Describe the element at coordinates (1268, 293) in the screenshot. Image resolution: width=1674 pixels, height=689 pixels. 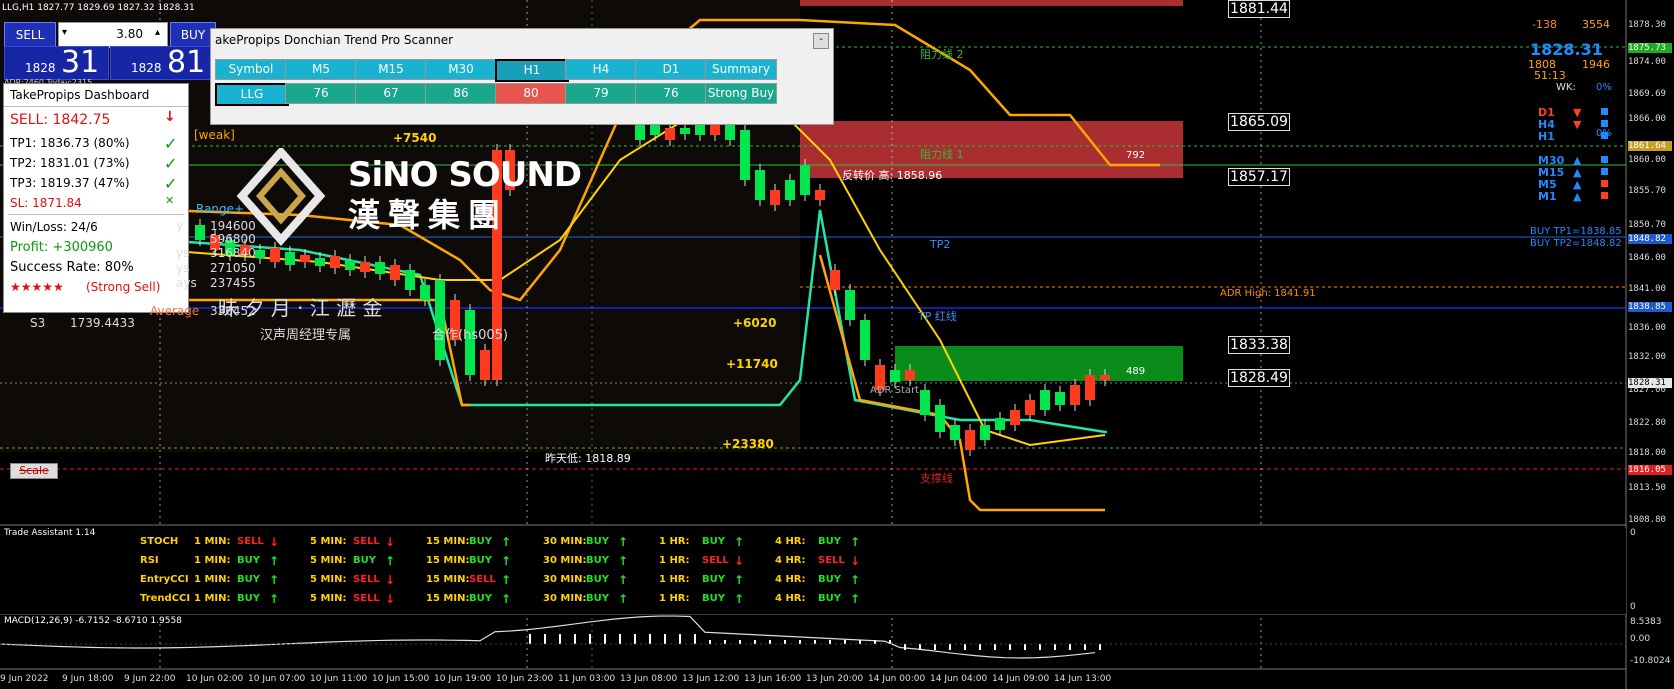
I see `adr-high-label: ADR High: 1841.91` at that location.